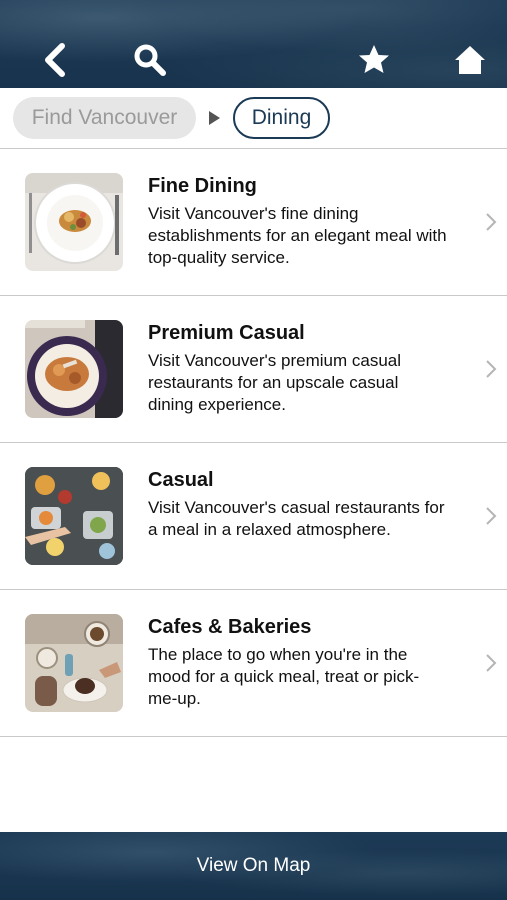 The image size is (507, 900). I want to click on item-title: Premium Casual, so click(226, 333).